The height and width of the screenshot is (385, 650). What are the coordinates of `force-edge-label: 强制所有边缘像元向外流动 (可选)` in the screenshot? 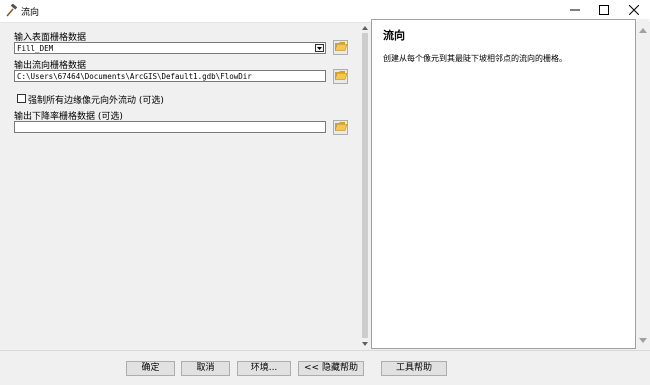 It's located at (96, 101).